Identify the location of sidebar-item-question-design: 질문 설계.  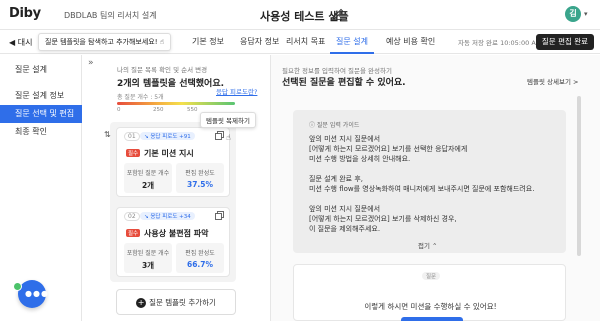
(41, 70).